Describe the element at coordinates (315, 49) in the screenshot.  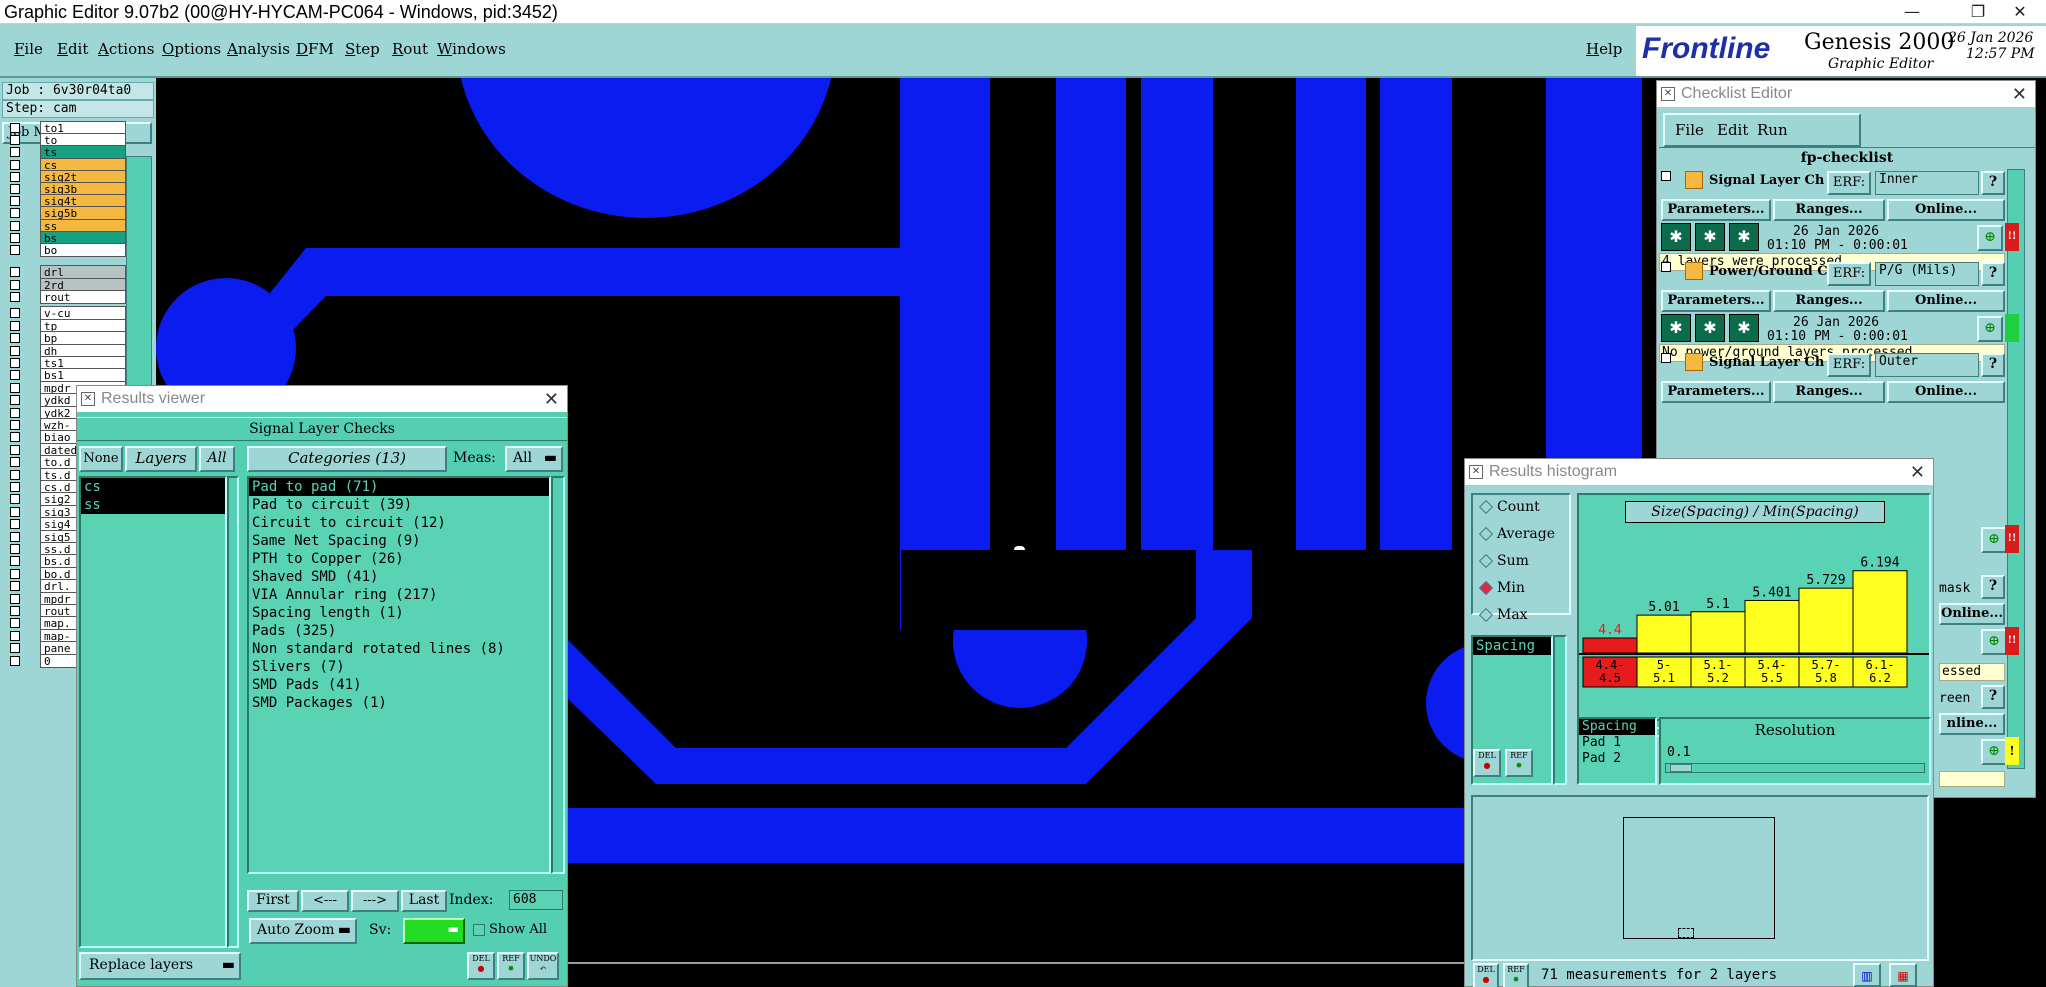
I see `menu-dfm: DFM` at that location.